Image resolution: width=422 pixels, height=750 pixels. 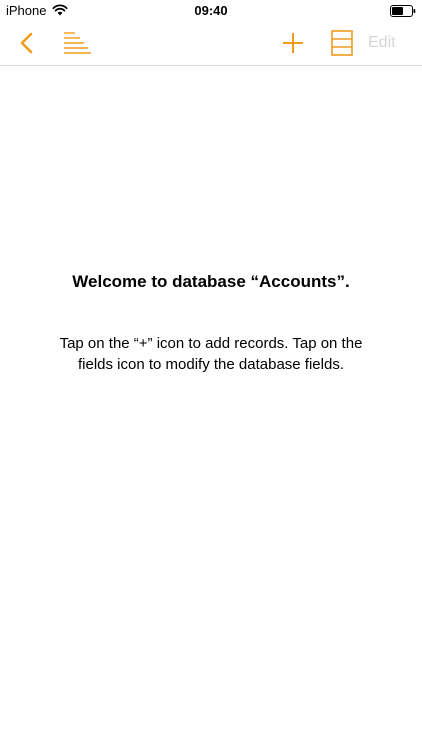 I want to click on clock: 09:40, so click(x=211, y=10).